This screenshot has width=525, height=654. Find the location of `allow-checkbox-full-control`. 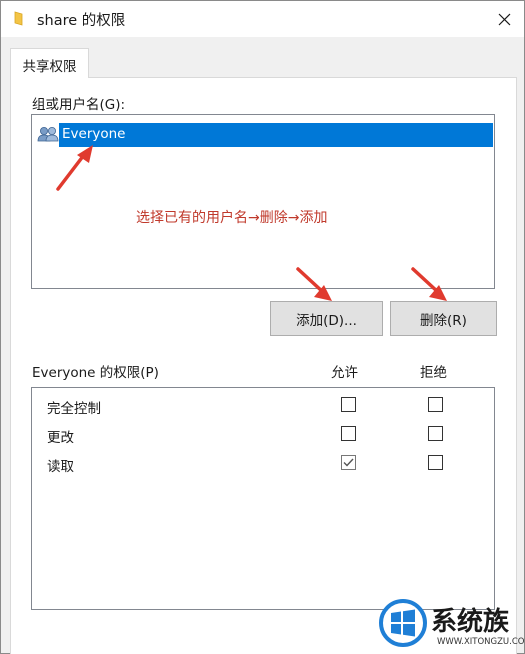

allow-checkbox-full-control is located at coordinates (348, 404).